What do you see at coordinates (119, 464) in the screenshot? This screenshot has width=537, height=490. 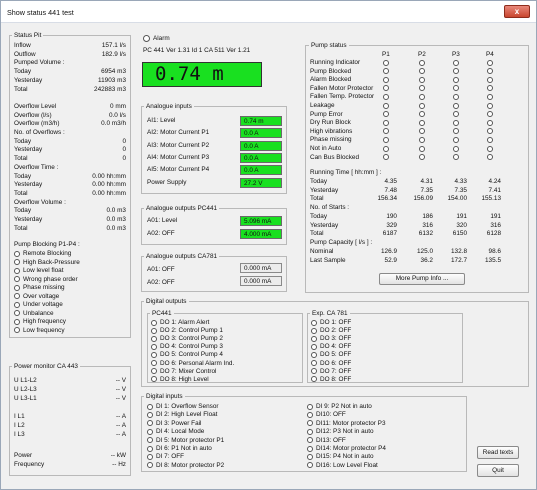 I see `power-row-value: -- Hz` at bounding box center [119, 464].